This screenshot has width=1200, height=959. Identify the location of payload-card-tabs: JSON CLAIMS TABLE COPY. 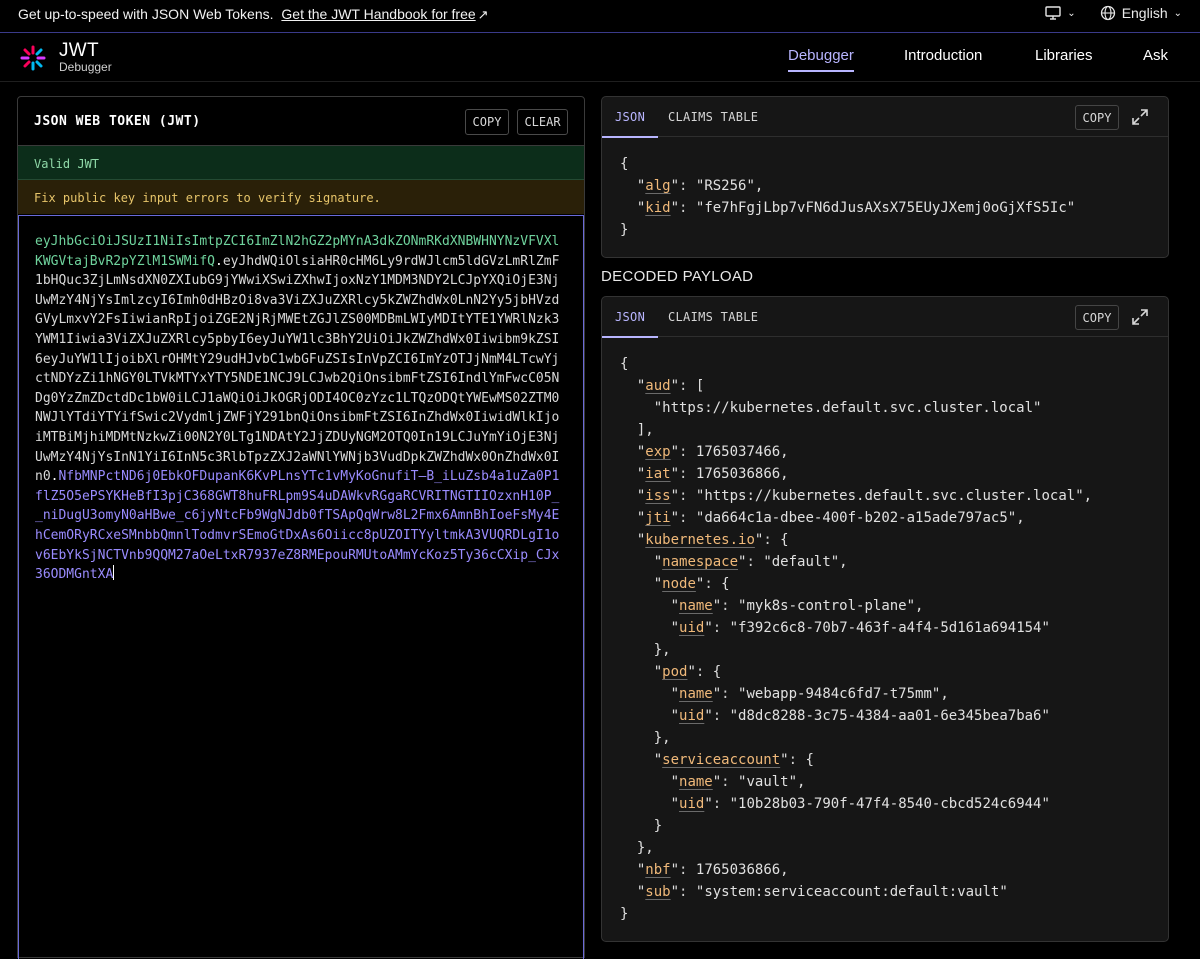
(884, 317).